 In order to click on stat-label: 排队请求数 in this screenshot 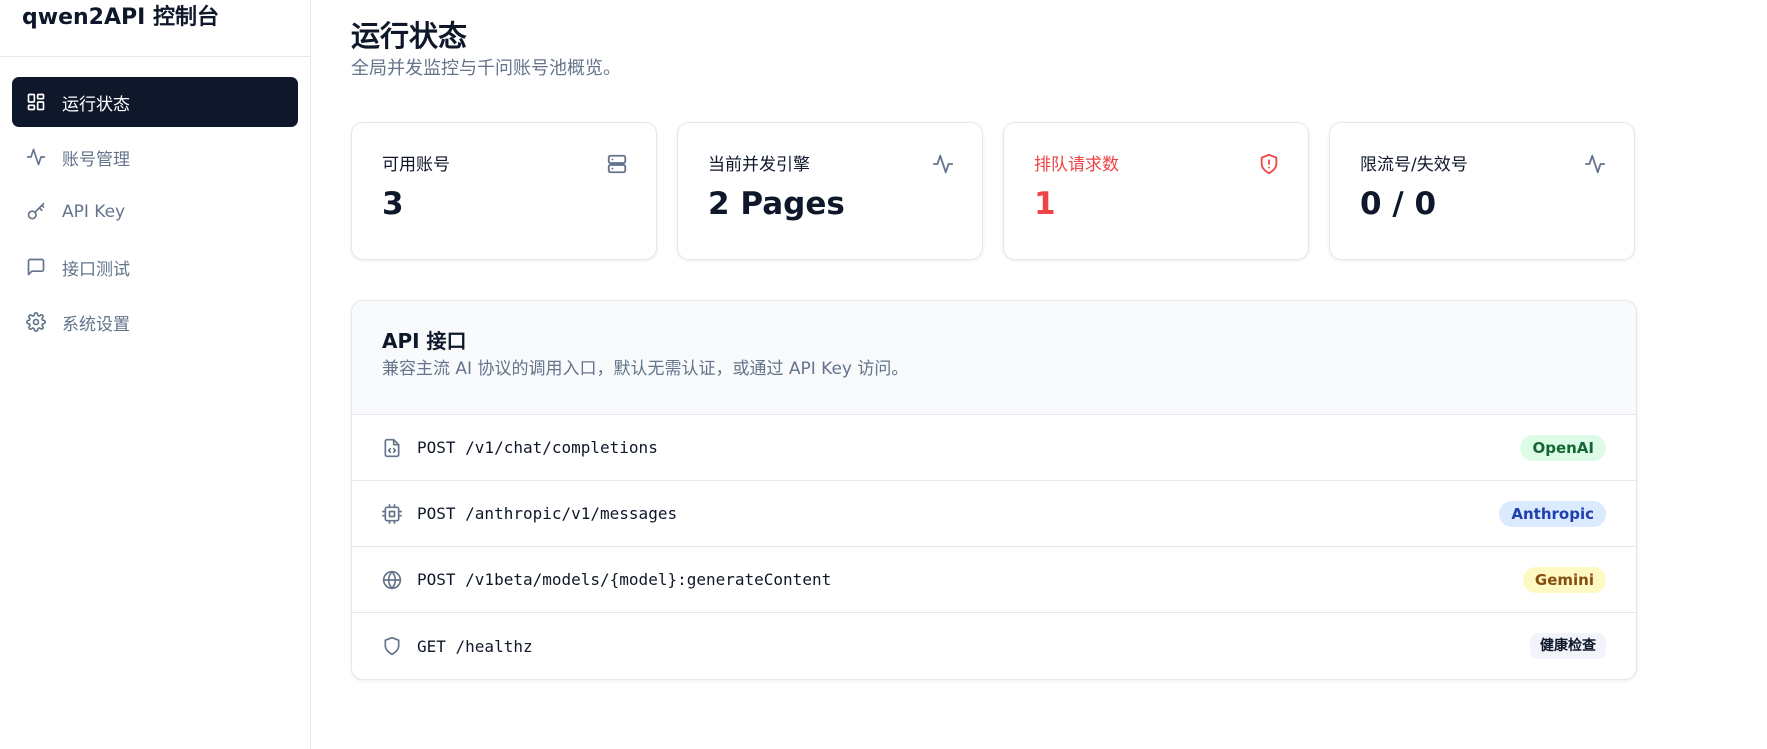, I will do `click(1076, 165)`.